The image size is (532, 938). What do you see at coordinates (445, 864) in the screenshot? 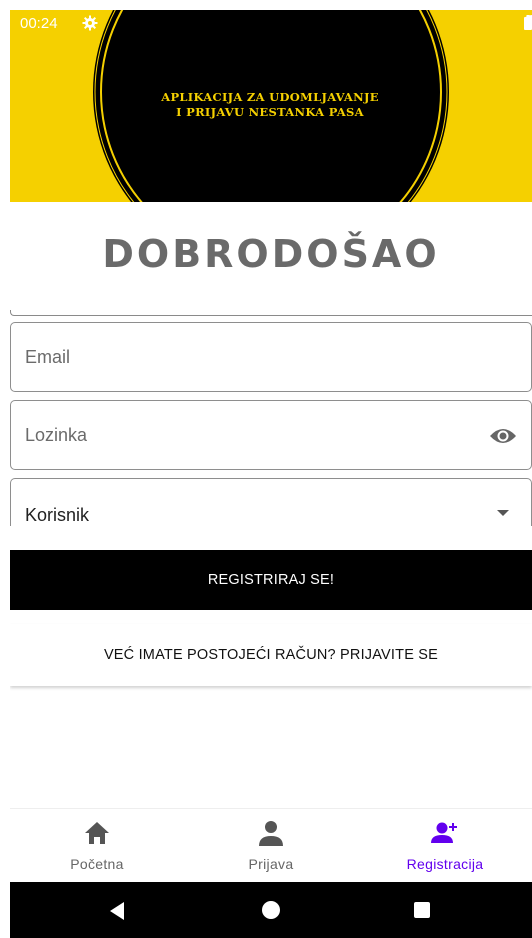
I see `nav-label-register: Registracija` at bounding box center [445, 864].